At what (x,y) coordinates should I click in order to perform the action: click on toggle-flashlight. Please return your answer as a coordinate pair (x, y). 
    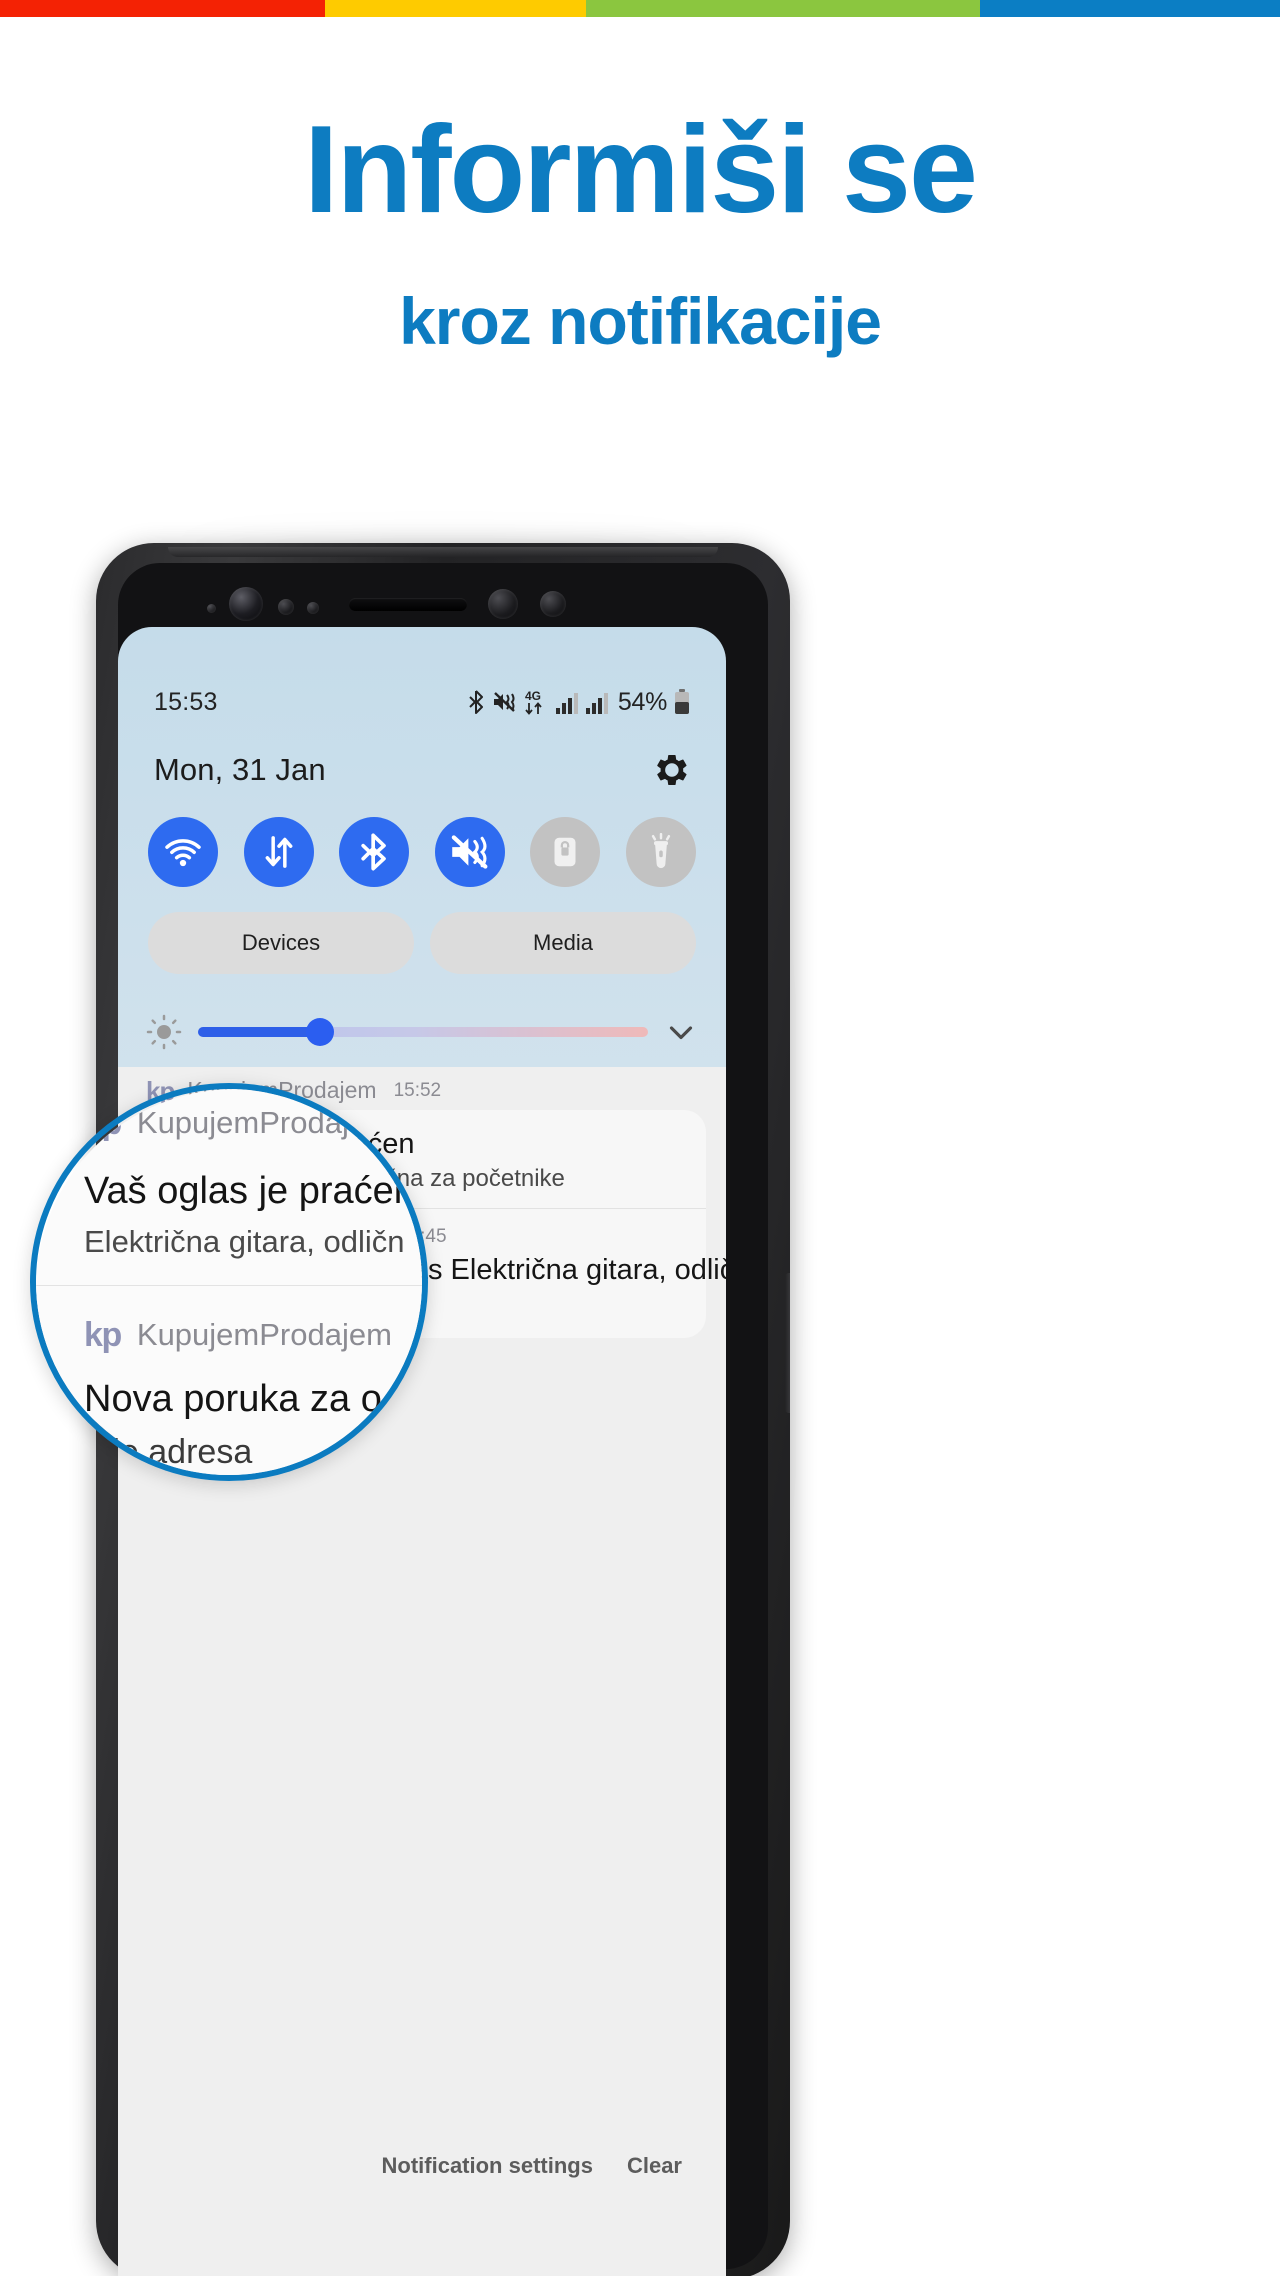
    Looking at the image, I should click on (660, 852).